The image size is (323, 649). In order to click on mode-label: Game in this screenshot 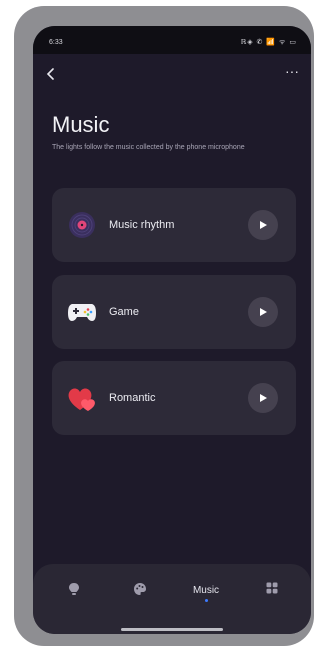, I will do `click(124, 312)`.